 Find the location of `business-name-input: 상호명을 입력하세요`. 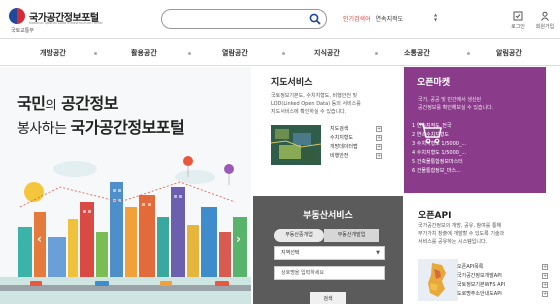

business-name-input: 상호명을 입력하세요 is located at coordinates (329, 273).